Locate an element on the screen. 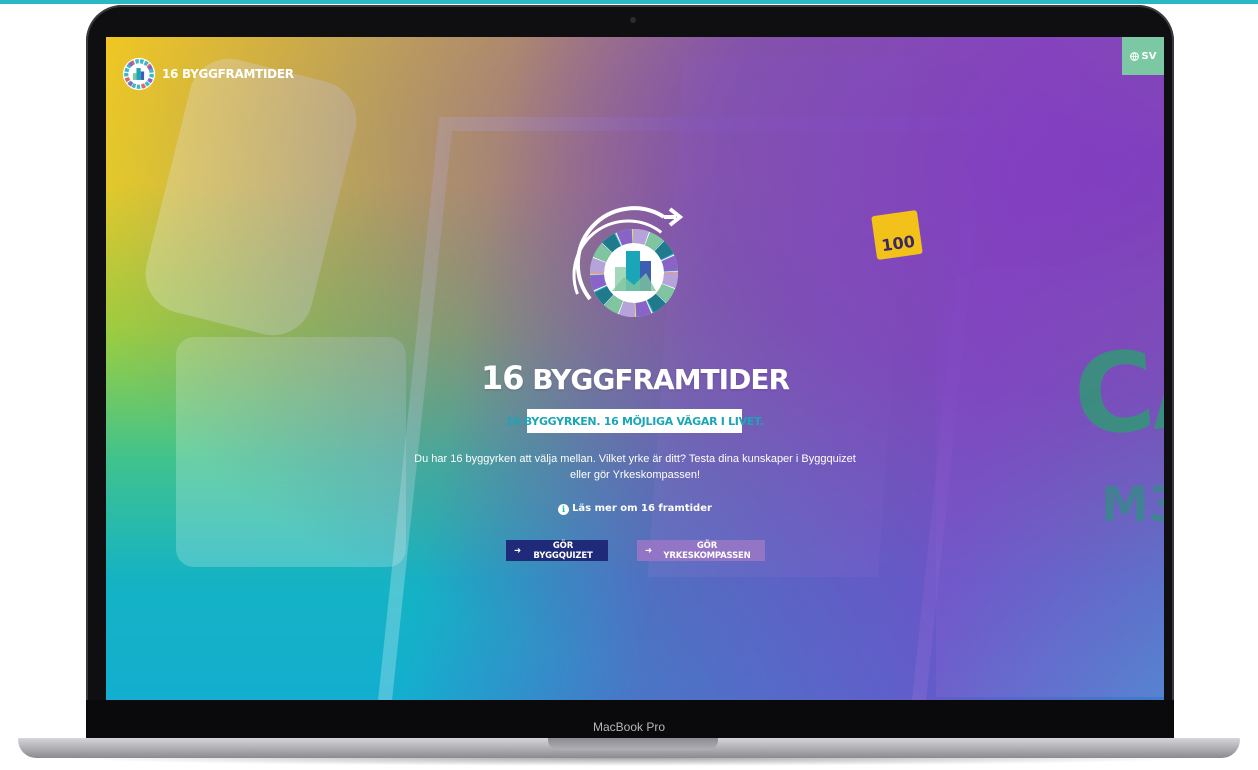 This screenshot has height=770, width=1258. info-icon: i is located at coordinates (564, 509).